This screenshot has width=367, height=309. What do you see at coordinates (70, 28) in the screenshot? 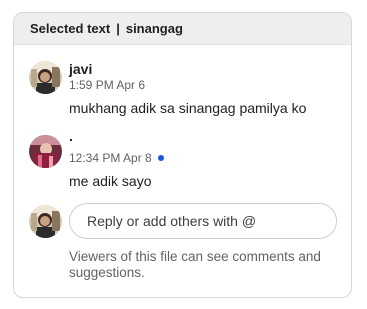
I see `selected-text-label: Selected text` at bounding box center [70, 28].